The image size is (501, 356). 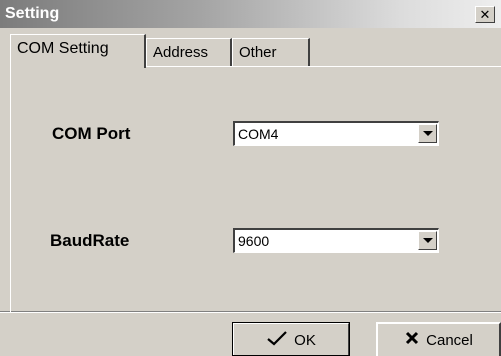 I want to click on tab-address: Address, so click(x=189, y=52).